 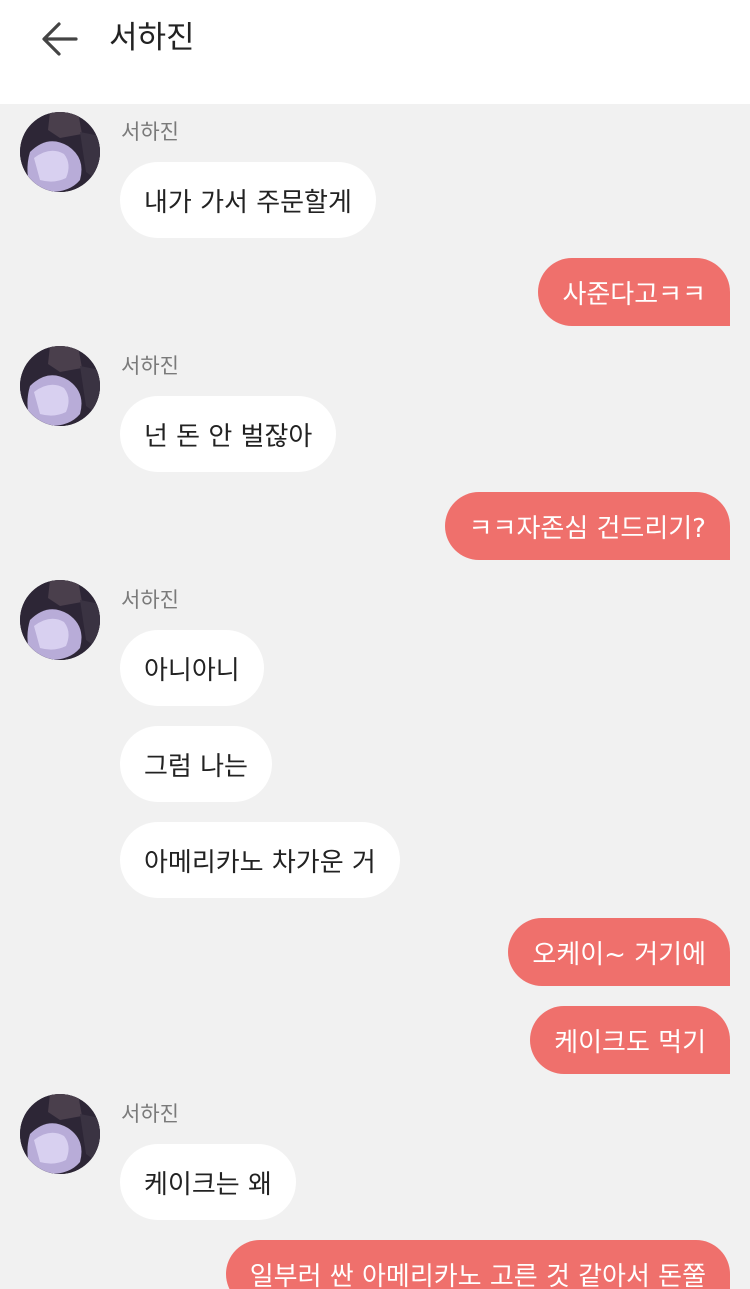 I want to click on incoming-message: 아니아니, so click(x=192, y=668).